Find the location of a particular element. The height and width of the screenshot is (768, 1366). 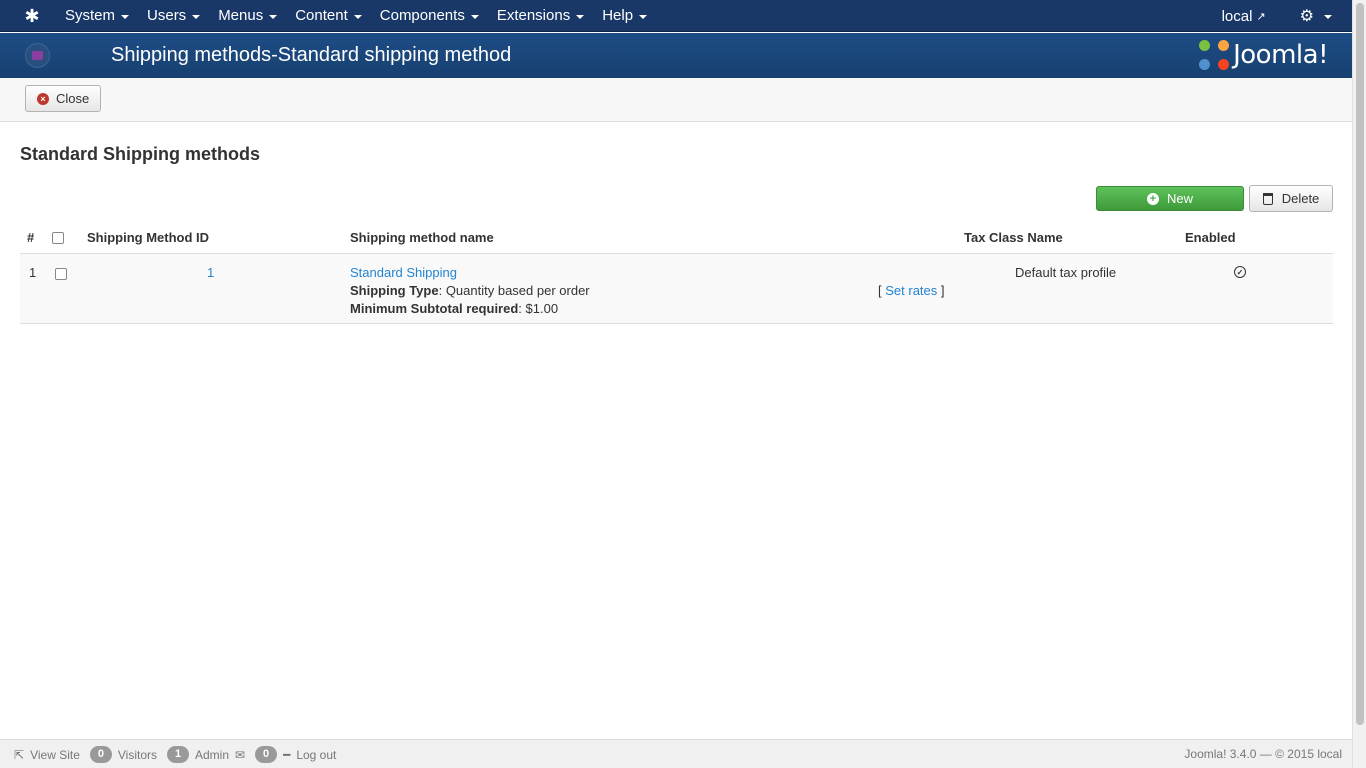

menu-help: Help is located at coordinates (624, 16).